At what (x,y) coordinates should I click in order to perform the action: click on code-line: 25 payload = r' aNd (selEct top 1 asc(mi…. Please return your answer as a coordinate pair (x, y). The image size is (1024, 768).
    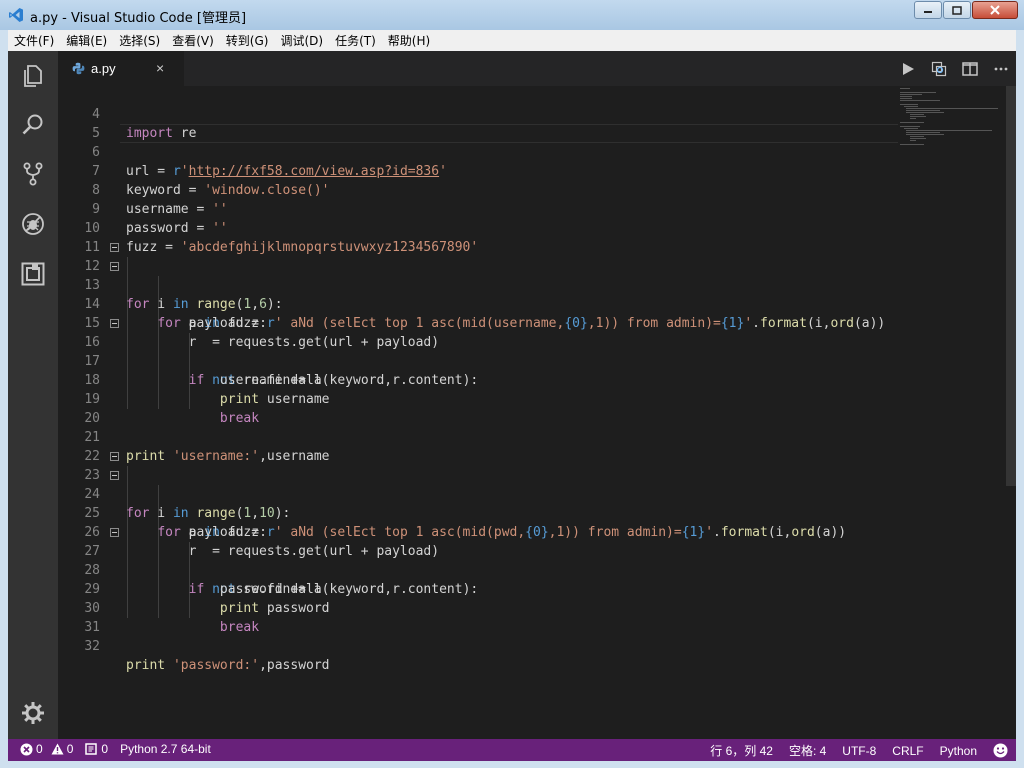
    Looking at the image, I should click on (537, 512).